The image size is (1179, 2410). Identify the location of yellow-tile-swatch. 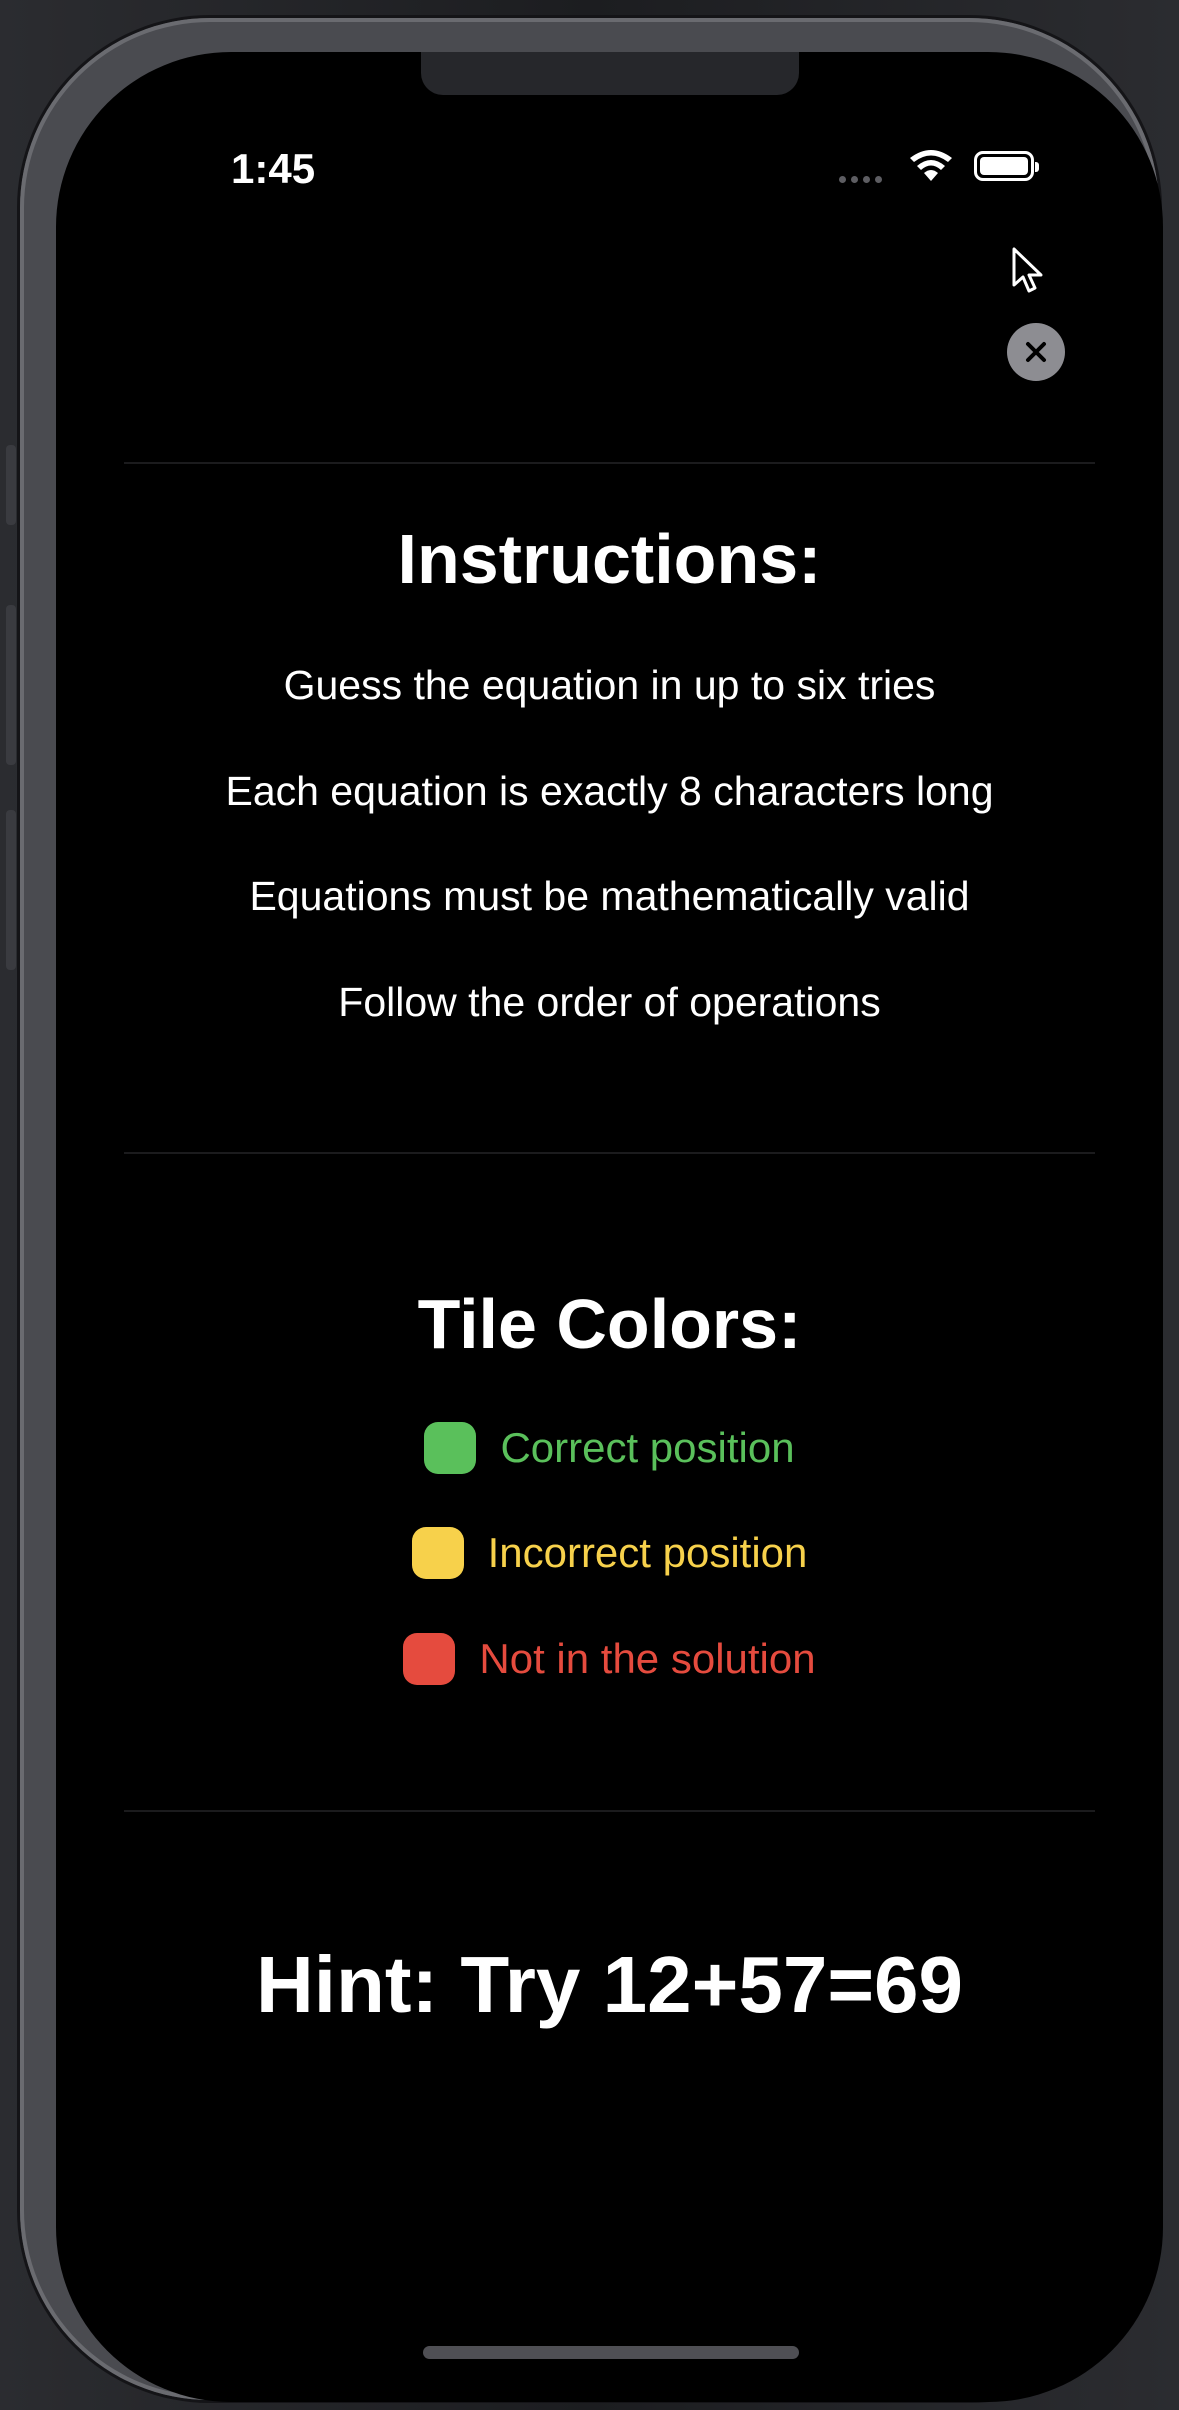
(437, 1553).